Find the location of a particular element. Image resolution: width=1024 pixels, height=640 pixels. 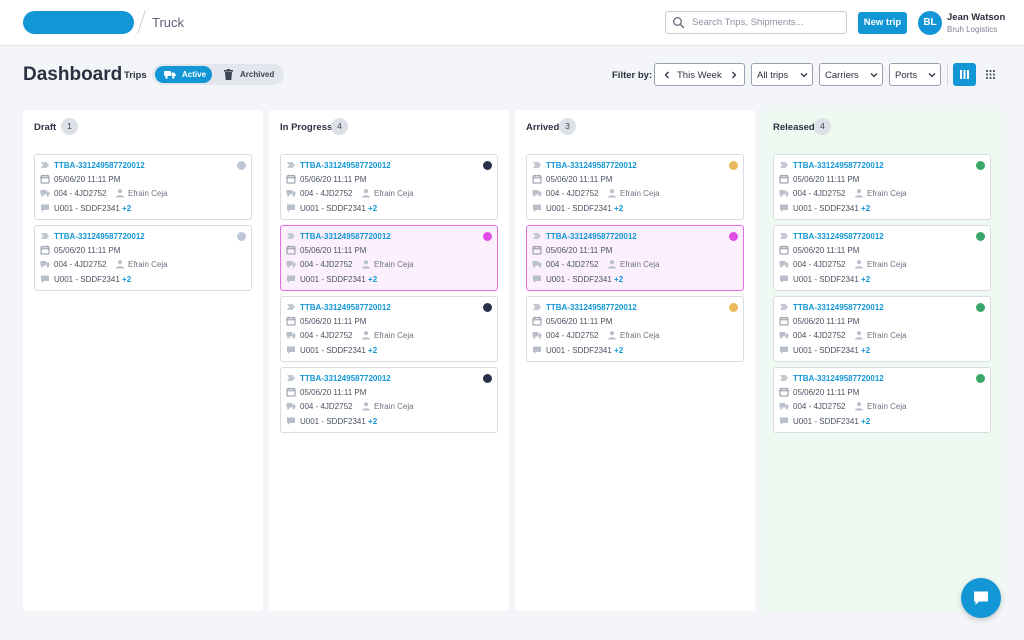

columns-icon is located at coordinates (964, 74).